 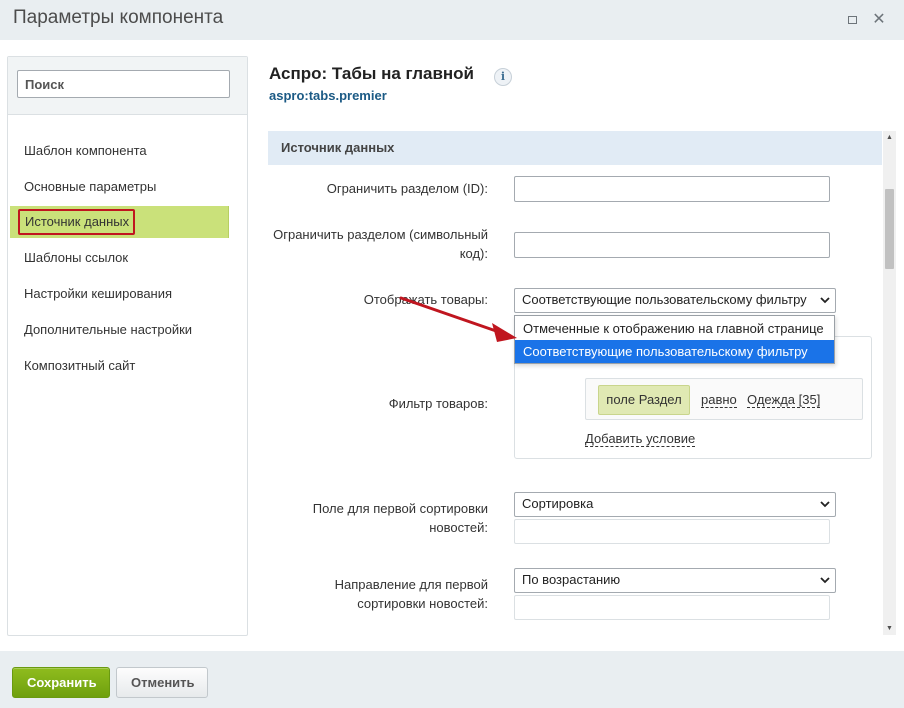 What do you see at coordinates (675, 504) in the screenshot?
I see `sort1-select: Сортировка` at bounding box center [675, 504].